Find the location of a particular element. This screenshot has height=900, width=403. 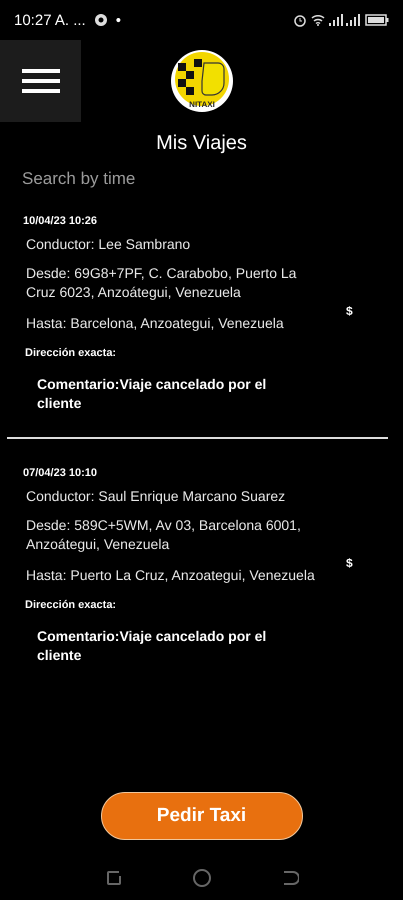

battery-icon is located at coordinates (377, 20).